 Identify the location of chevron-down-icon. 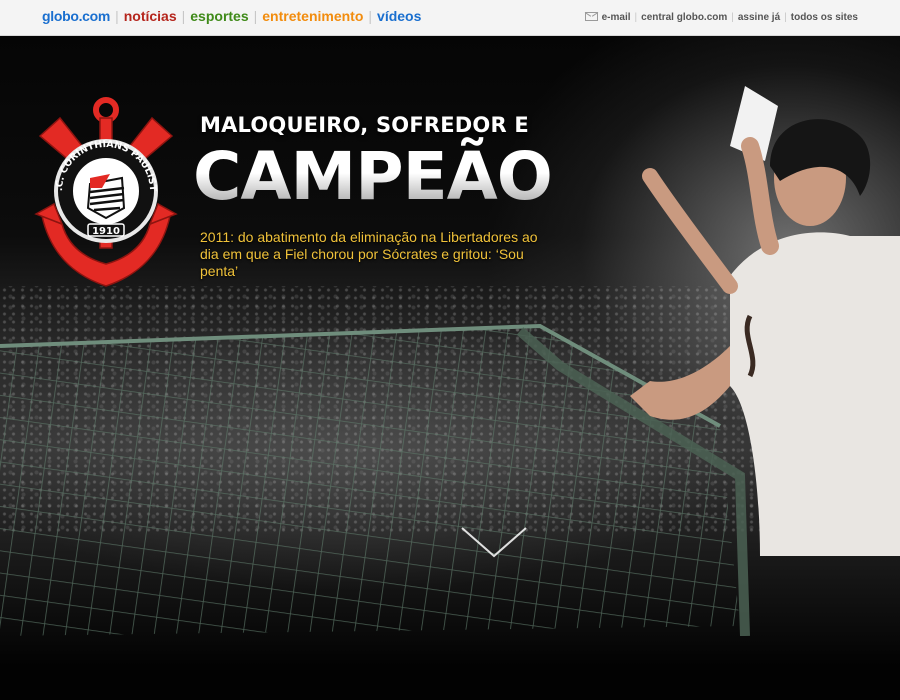
(494, 542).